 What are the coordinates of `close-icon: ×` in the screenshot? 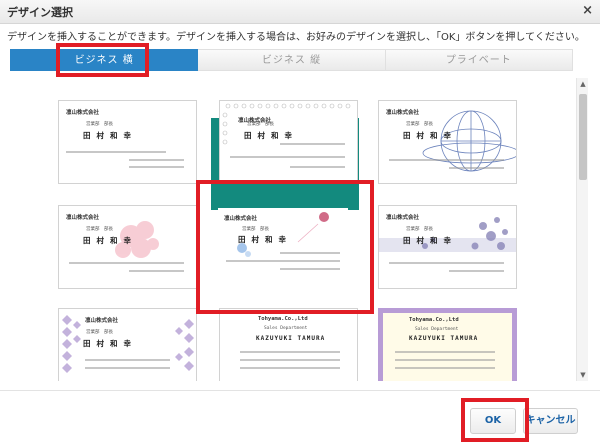 It's located at (587, 10).